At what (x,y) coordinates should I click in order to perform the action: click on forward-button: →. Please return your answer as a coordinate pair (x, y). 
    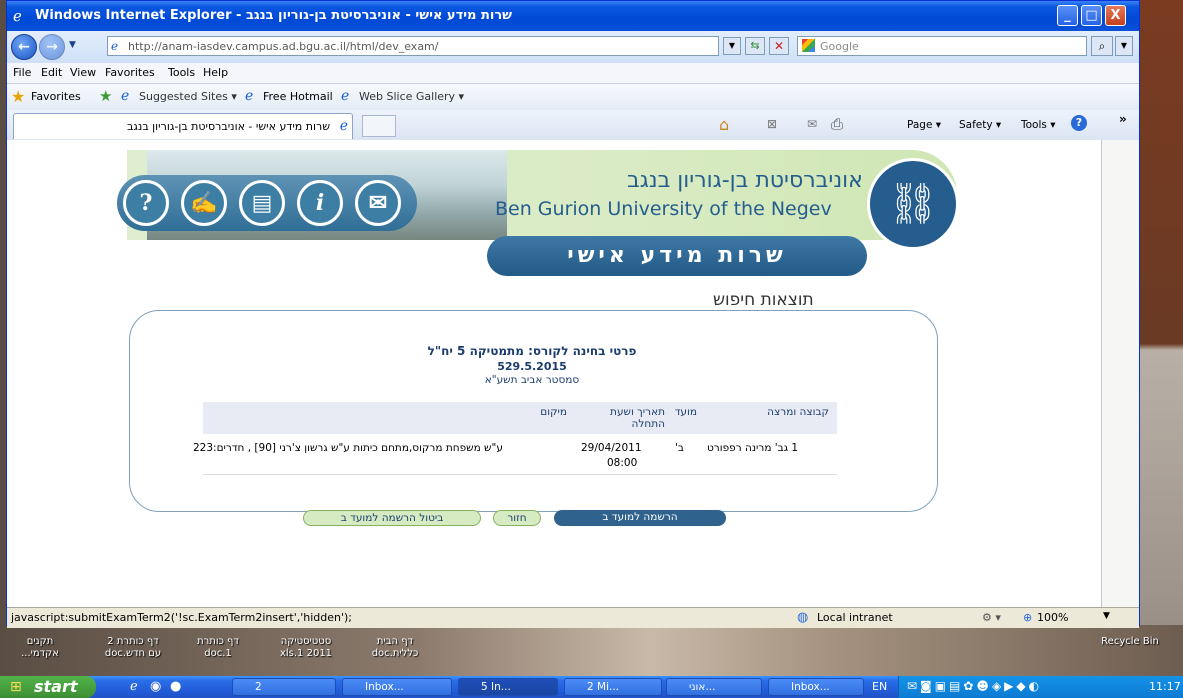
    Looking at the image, I should click on (52, 47).